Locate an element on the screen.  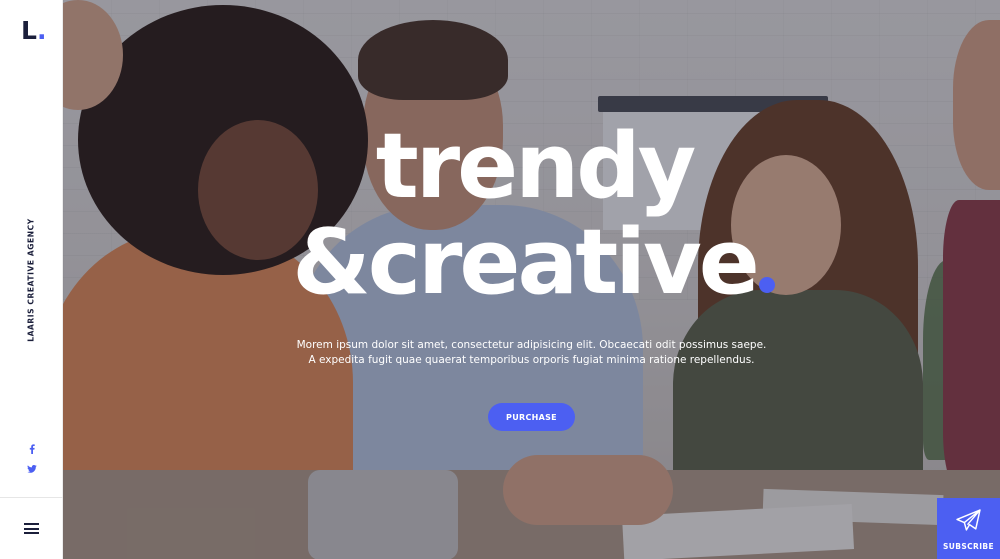
hamburger-menu-icon is located at coordinates (31, 528).